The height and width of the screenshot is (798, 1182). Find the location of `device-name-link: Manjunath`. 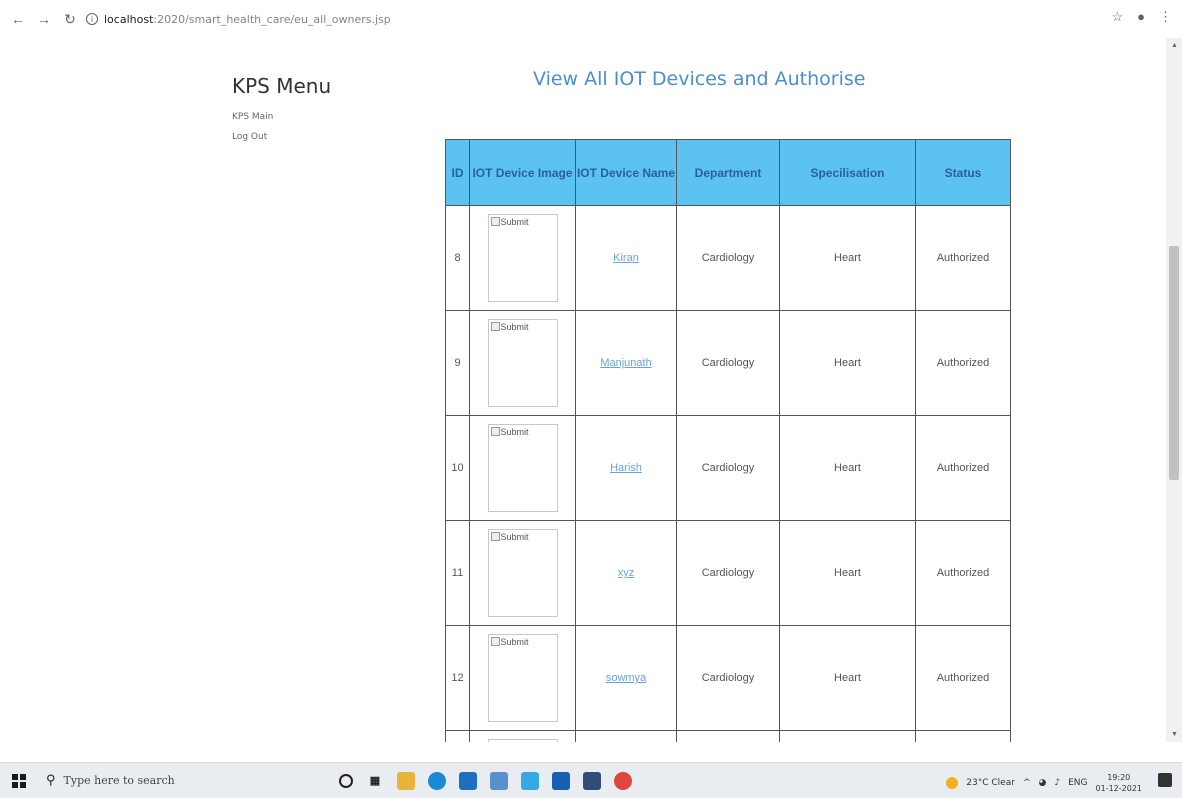

device-name-link: Manjunath is located at coordinates (625, 363).